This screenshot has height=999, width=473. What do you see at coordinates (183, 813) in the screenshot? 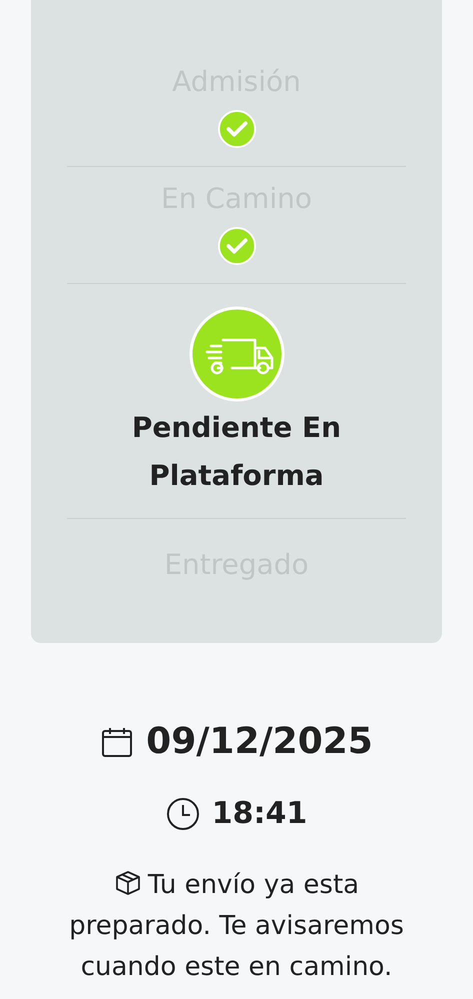
I see `clock-icon` at bounding box center [183, 813].